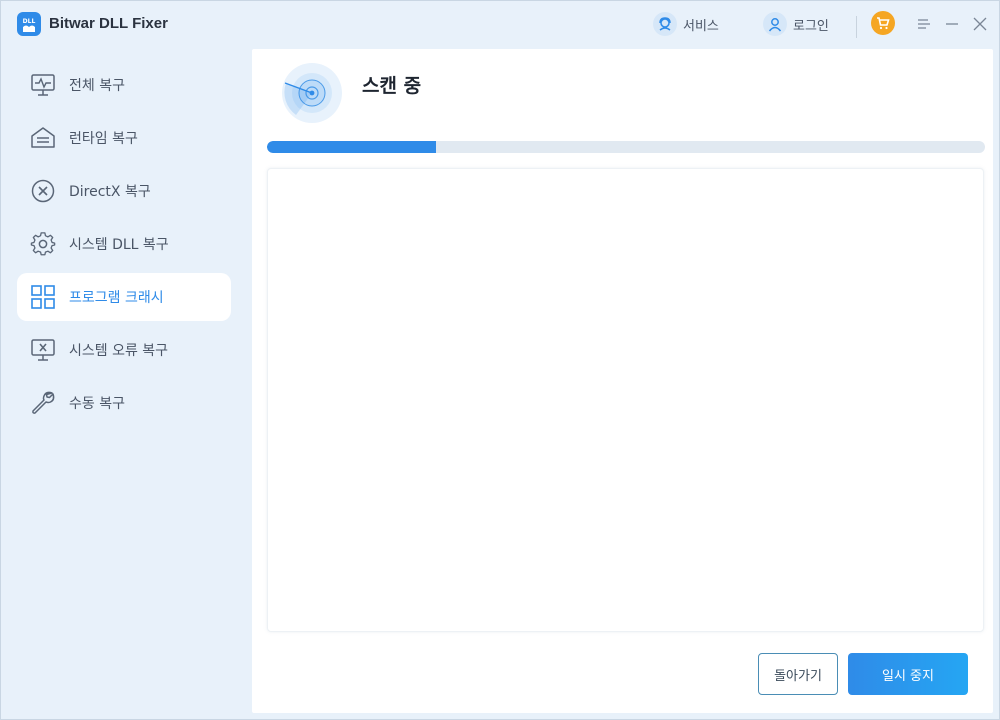 This screenshot has height=720, width=1000. Describe the element at coordinates (908, 674) in the screenshot. I see `pause-button: 일시 중지` at that location.